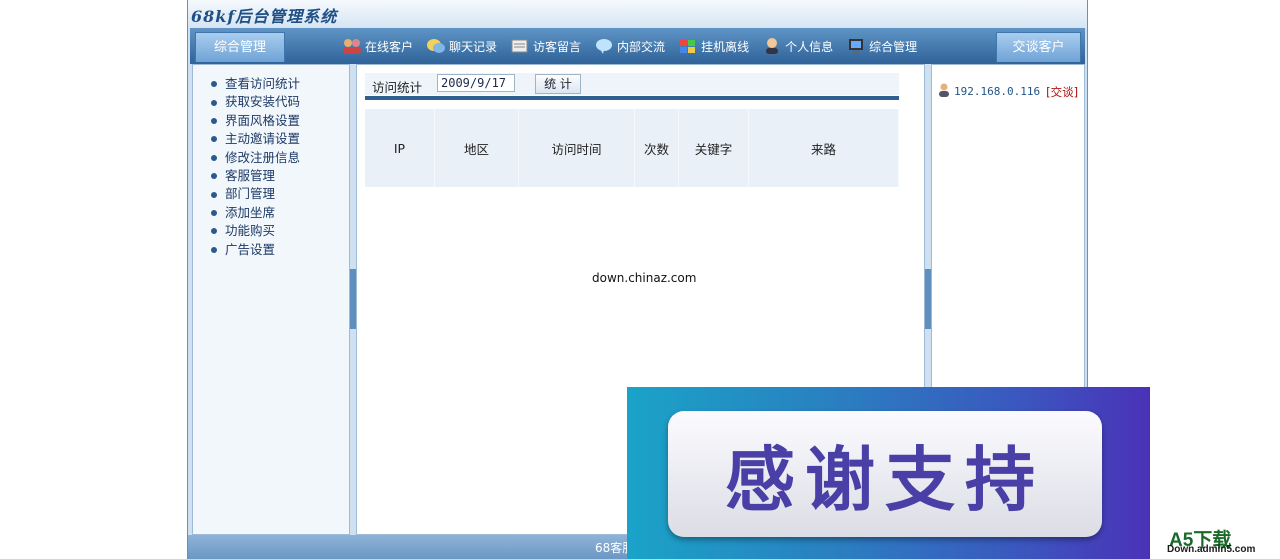  Describe the element at coordinates (1038, 47) in the screenshot. I see `tab-chat-customers: 交谈客户` at that location.